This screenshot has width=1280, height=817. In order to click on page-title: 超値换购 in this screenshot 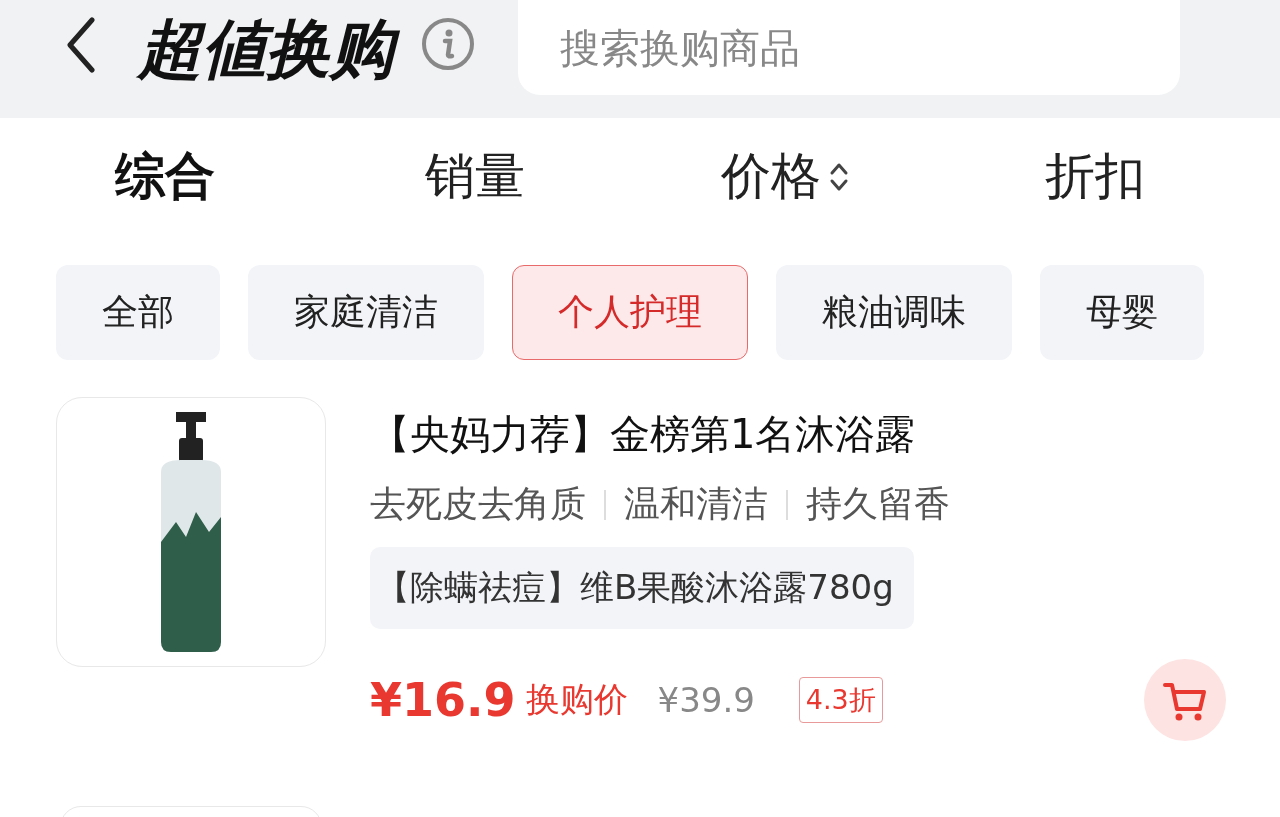, I will do `click(270, 49)`.